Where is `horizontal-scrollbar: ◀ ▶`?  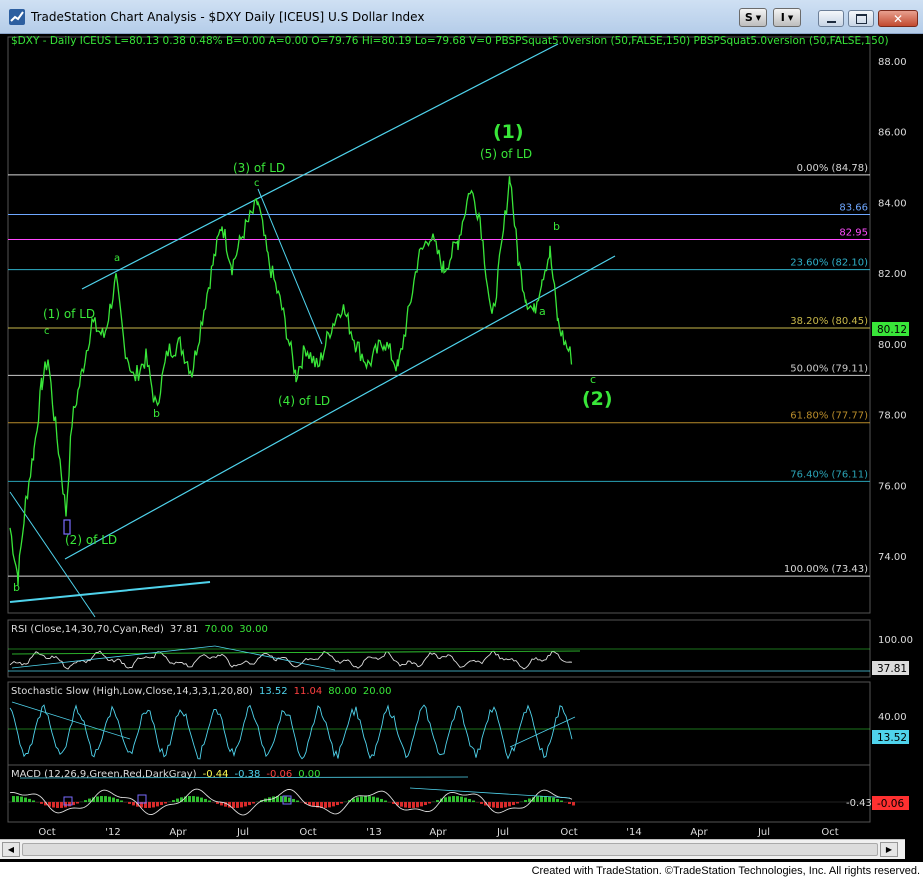
horizontal-scrollbar: ◀ ▶ is located at coordinates (452, 849).